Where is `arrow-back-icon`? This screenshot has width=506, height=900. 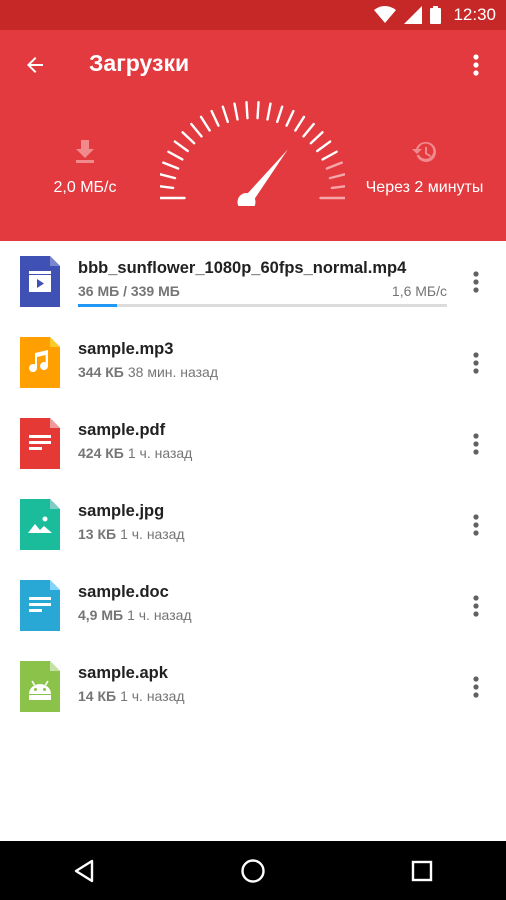
arrow-back-icon is located at coordinates (35, 65).